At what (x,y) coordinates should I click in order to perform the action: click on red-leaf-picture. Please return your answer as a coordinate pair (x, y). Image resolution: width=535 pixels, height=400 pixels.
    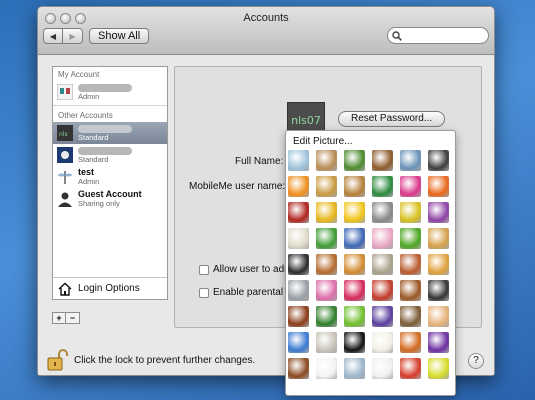
    Looking at the image, I should click on (298, 212).